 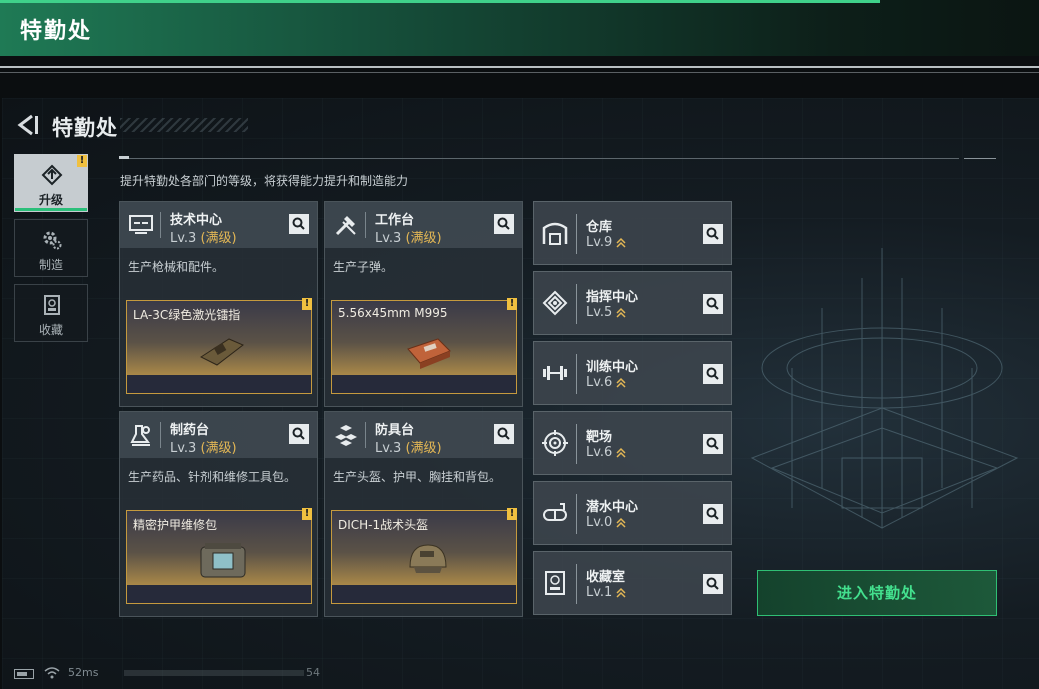 What do you see at coordinates (52, 305) in the screenshot?
I see `collection-icon` at bounding box center [52, 305].